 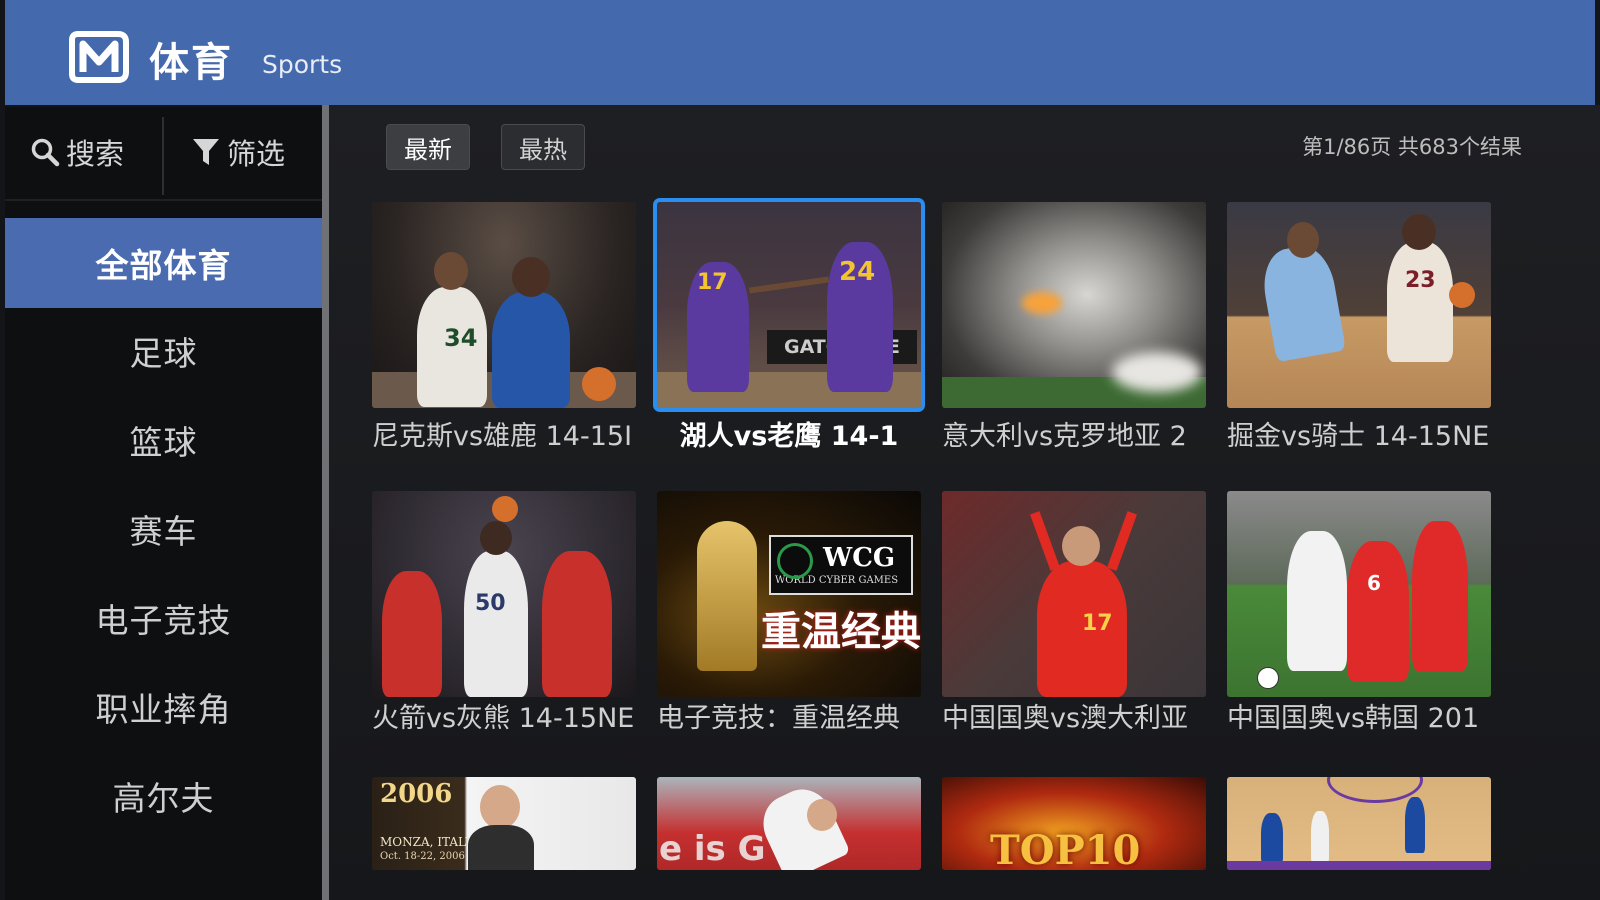 I want to click on video-thumbnail: 17, so click(x=1074, y=594).